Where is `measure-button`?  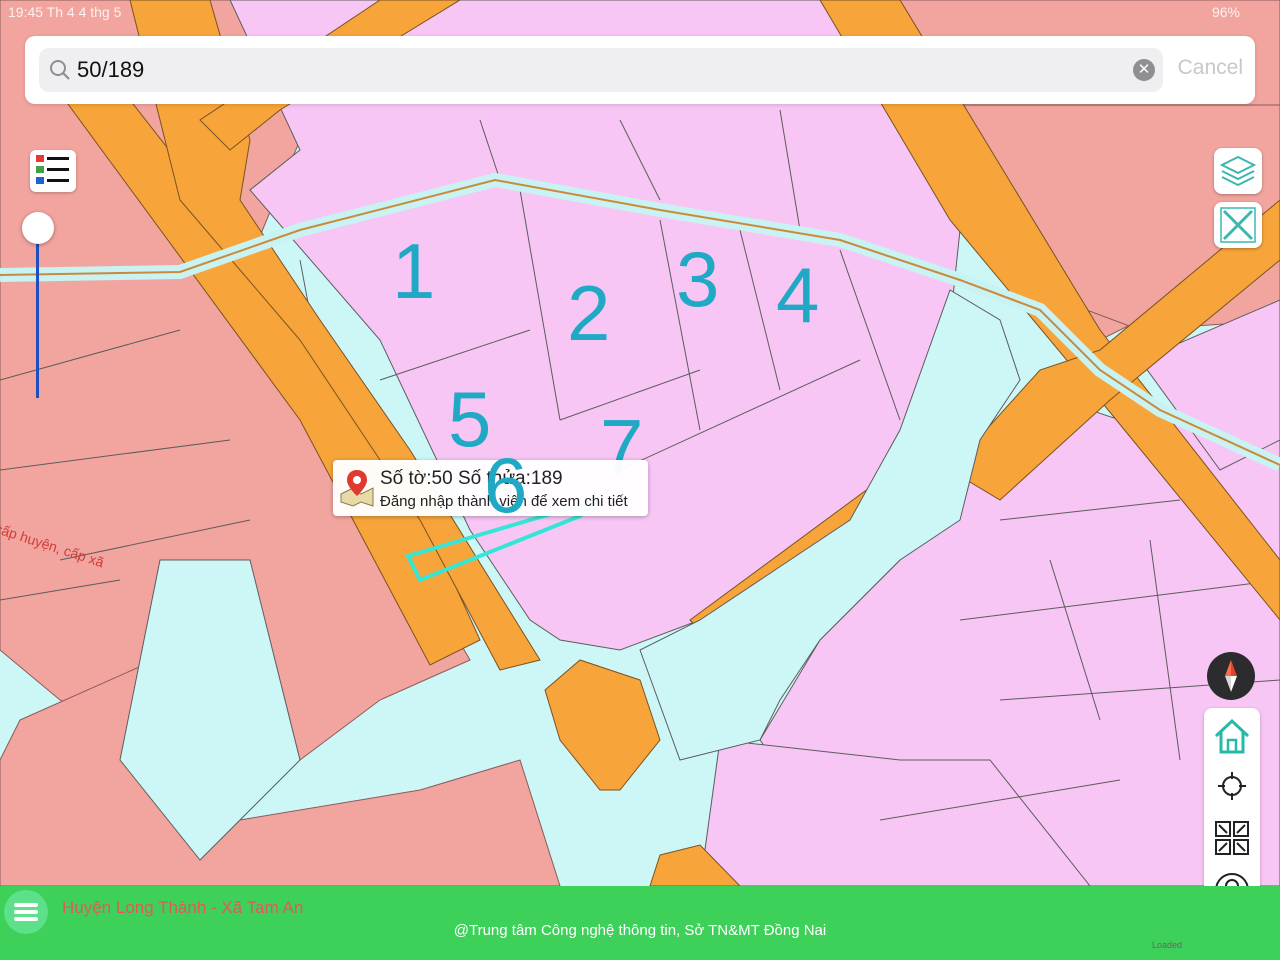
measure-button is located at coordinates (1238, 225).